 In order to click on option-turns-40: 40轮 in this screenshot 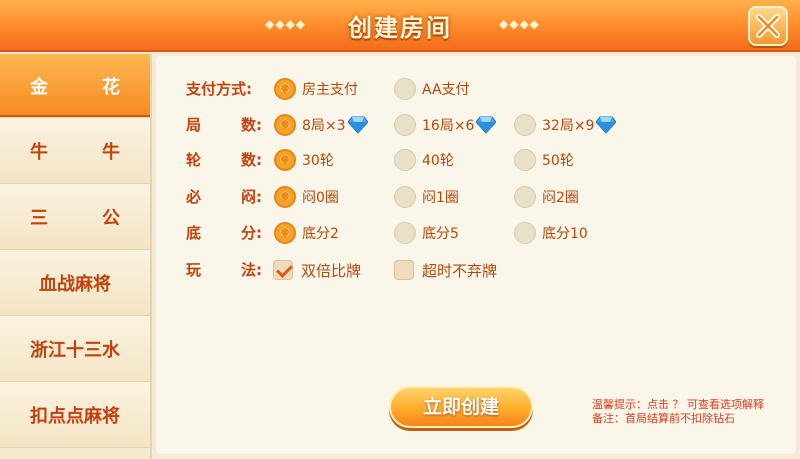, I will do `click(424, 160)`.